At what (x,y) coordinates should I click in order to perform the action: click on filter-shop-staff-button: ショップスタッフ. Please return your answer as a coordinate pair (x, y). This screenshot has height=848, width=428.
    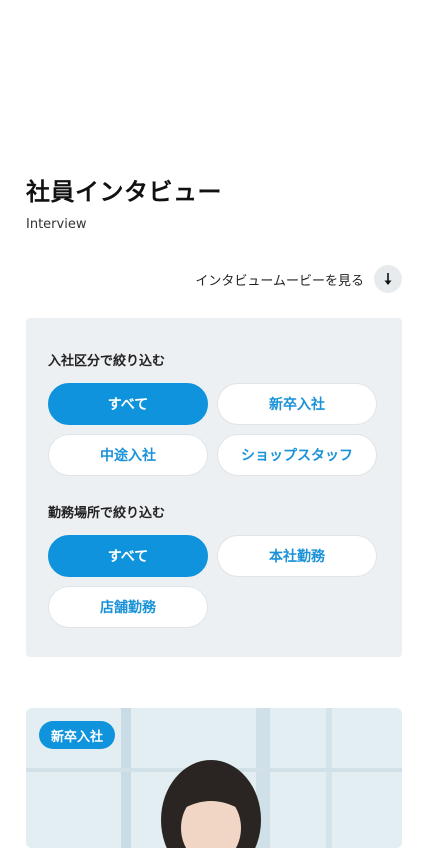
    Looking at the image, I should click on (297, 455).